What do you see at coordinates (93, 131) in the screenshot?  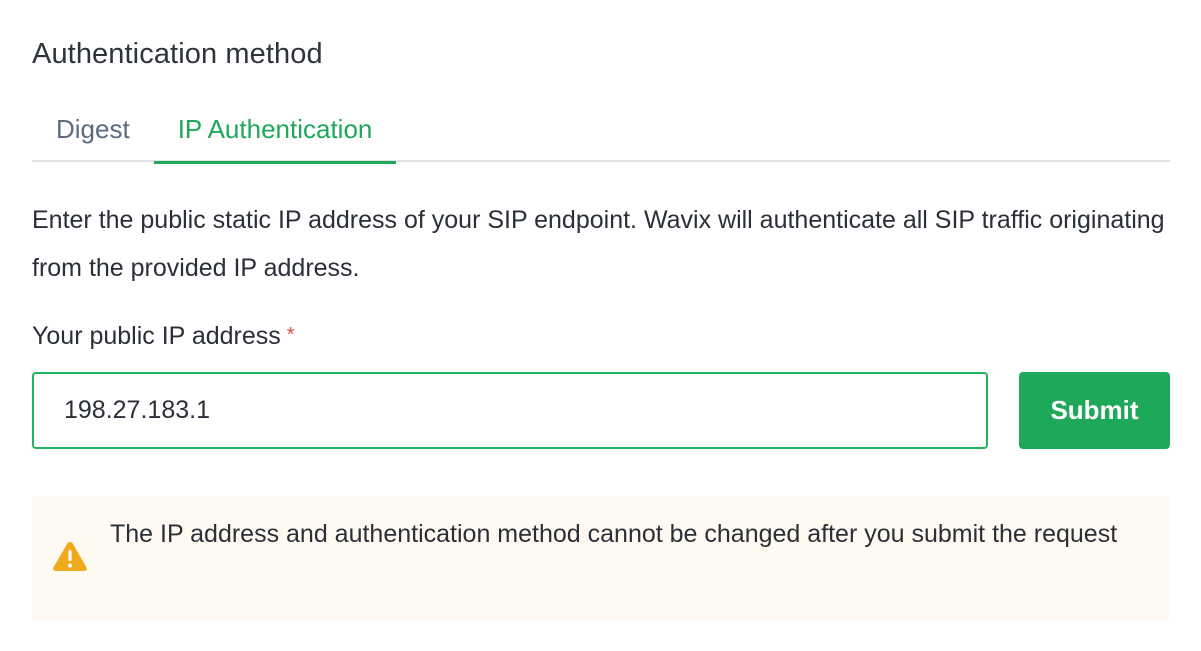 I see `tab-digest: Digest` at bounding box center [93, 131].